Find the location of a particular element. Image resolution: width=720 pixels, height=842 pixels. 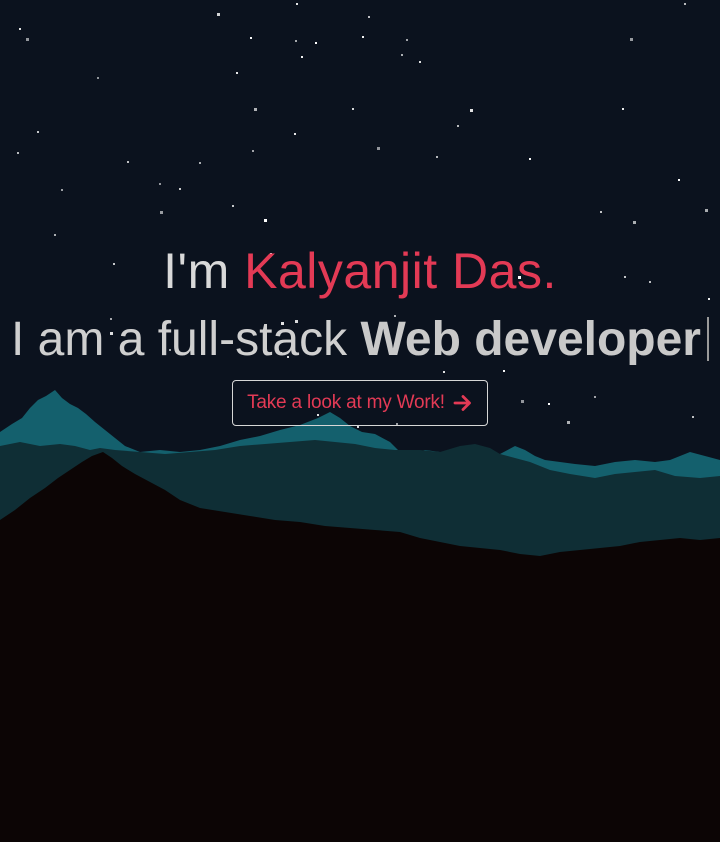

view-work-button-label: Take a look at my Work! is located at coordinates (346, 402).